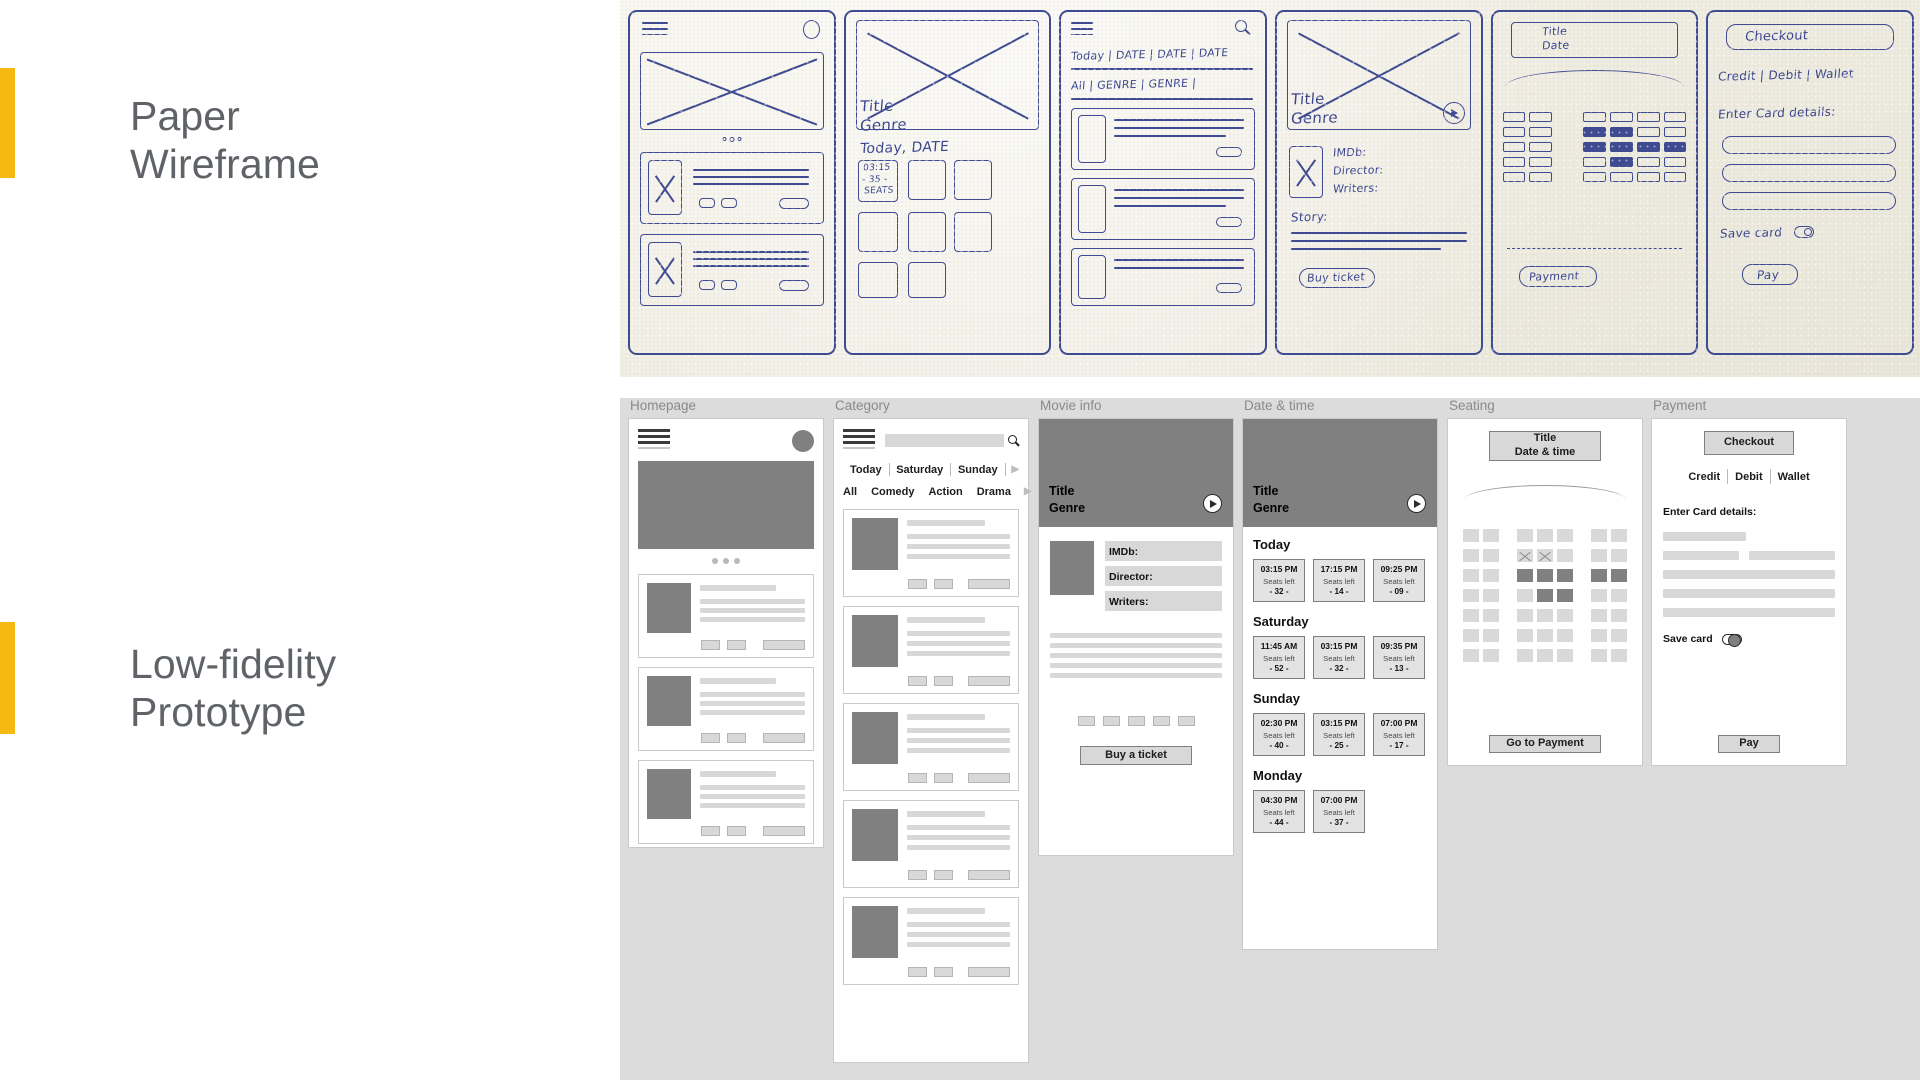  I want to click on tab-action: Action, so click(945, 492).